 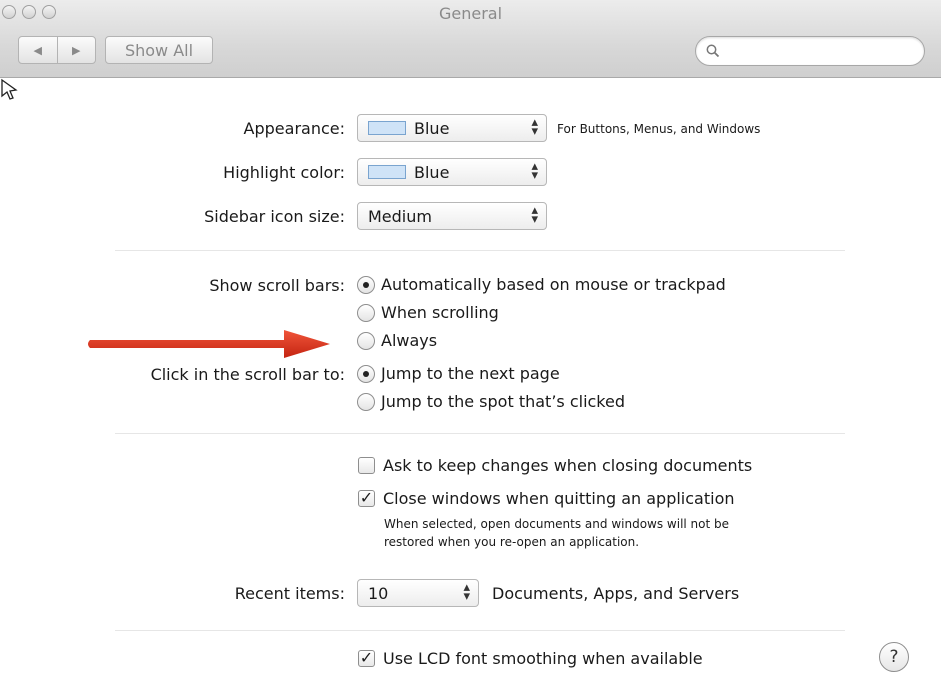 I want to click on back-arrow-icon: ◀, so click(x=37, y=50).